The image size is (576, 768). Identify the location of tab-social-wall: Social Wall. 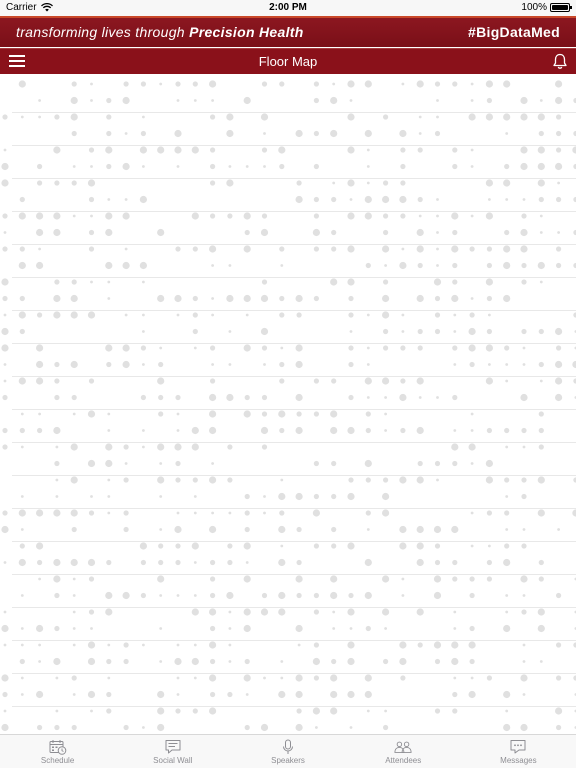
(172, 751).